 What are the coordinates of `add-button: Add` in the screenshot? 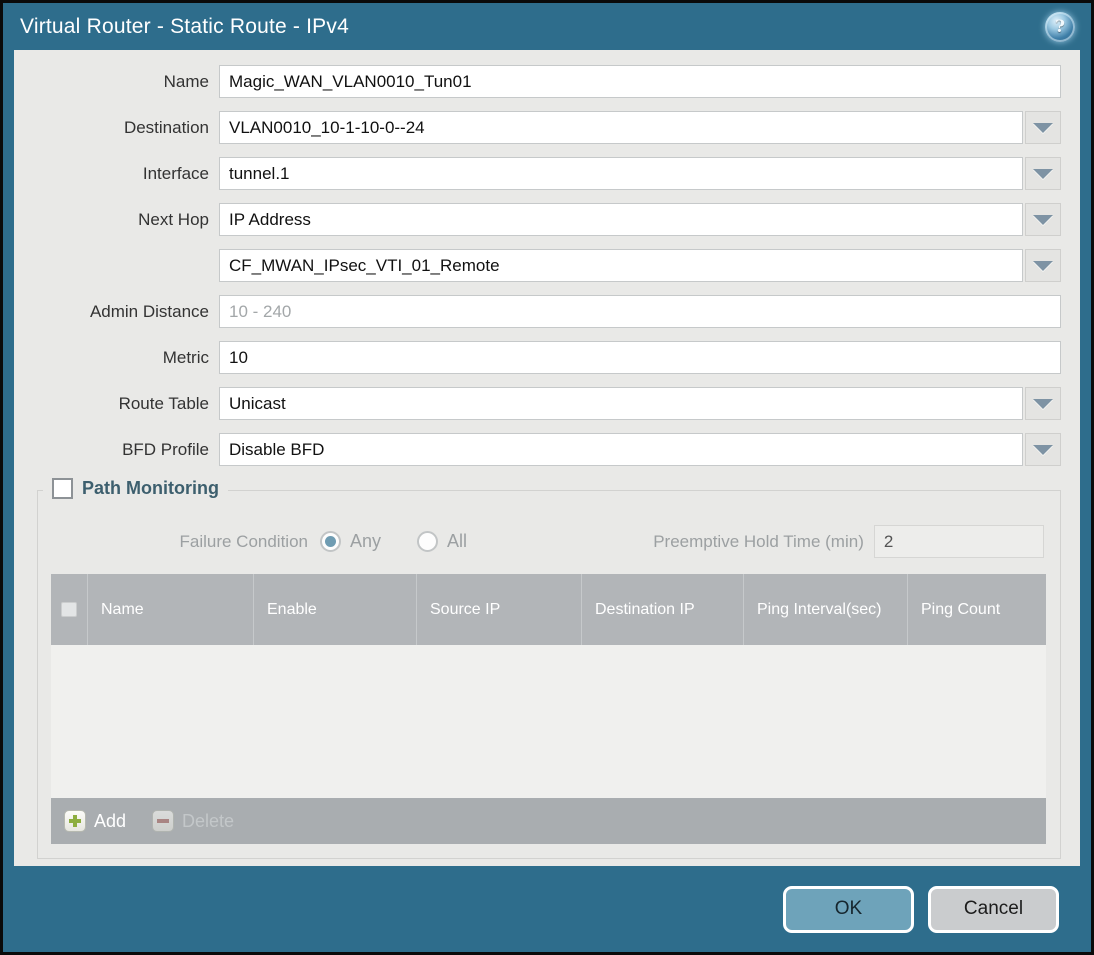 It's located at (95, 821).